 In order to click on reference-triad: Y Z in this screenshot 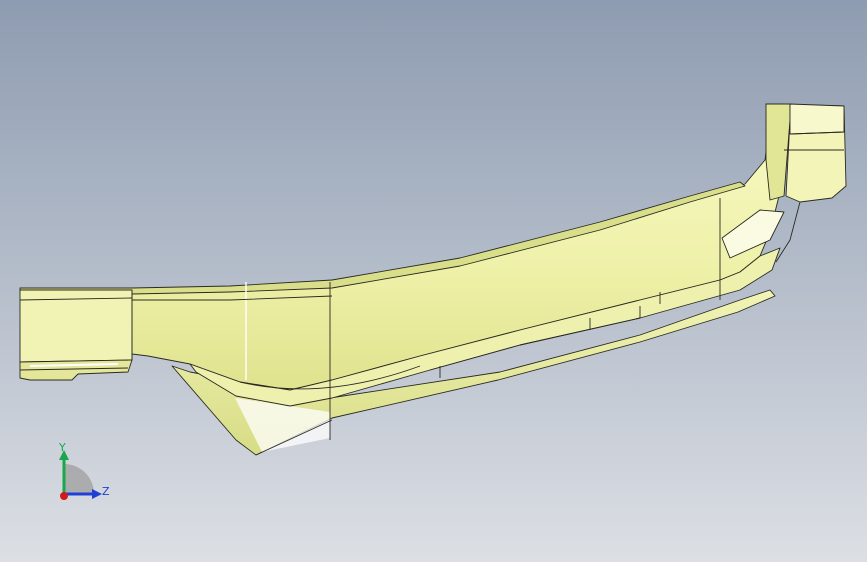, I will do `click(80, 474)`.